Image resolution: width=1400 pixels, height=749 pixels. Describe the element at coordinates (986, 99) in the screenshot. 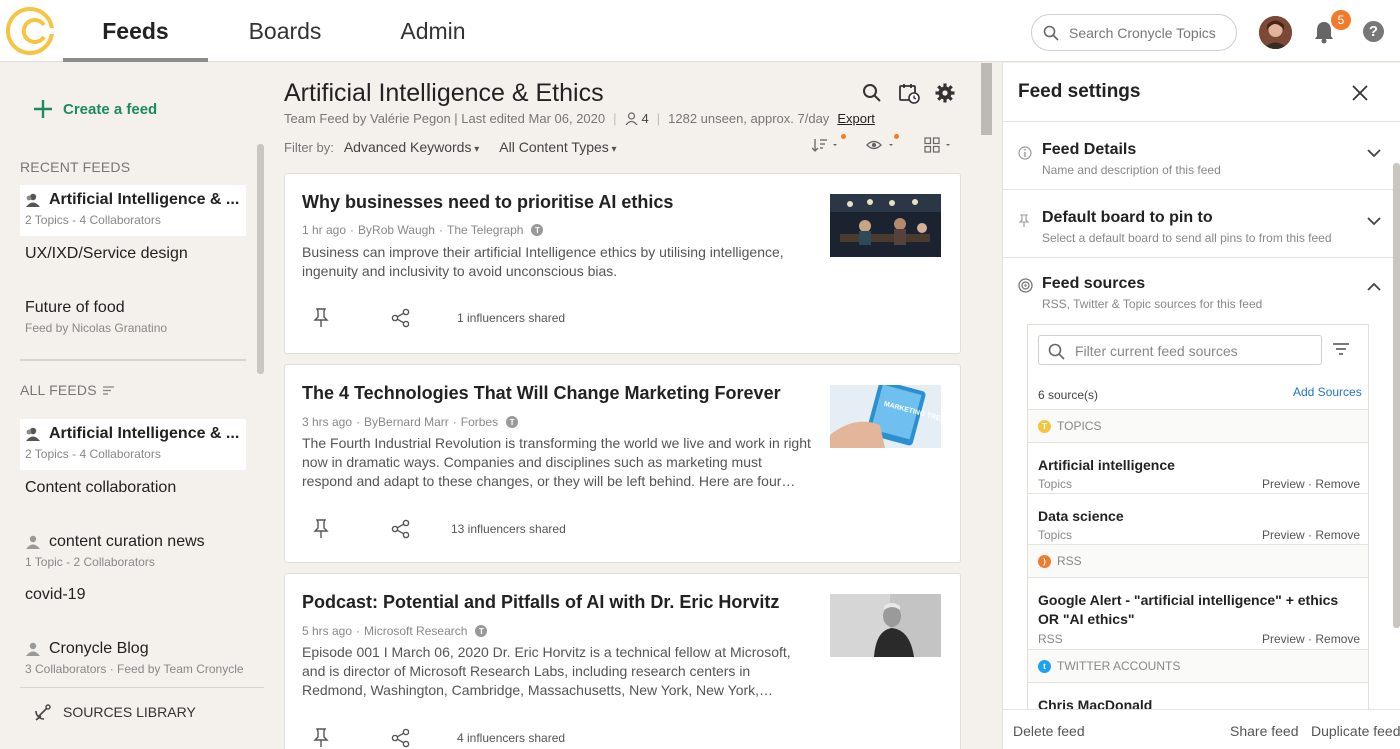

I see `main-scrollbar` at that location.